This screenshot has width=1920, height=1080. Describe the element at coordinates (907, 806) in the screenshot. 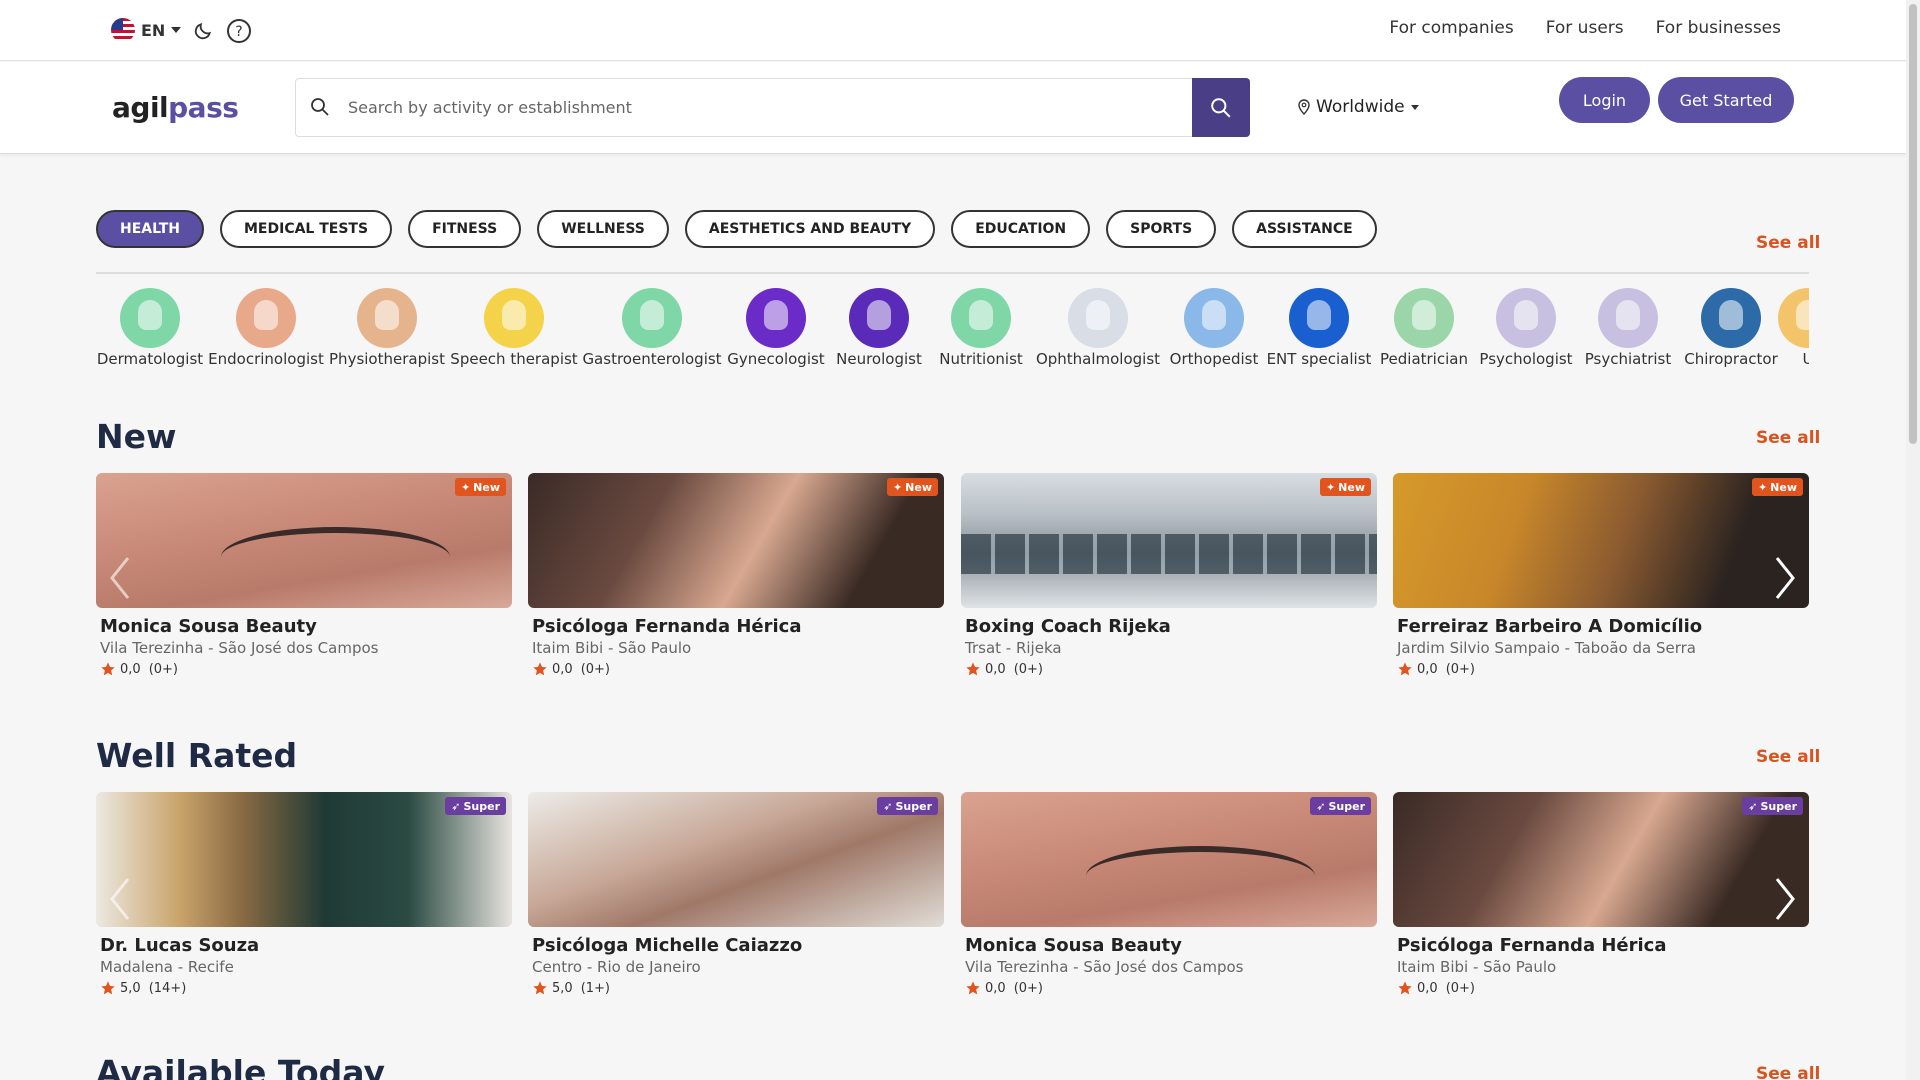

I see `super-badge: ➶ Super` at that location.